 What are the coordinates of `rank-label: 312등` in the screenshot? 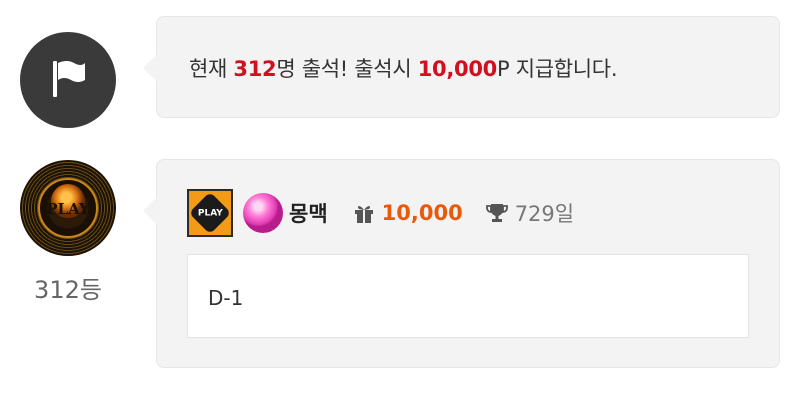 It's located at (68, 290).